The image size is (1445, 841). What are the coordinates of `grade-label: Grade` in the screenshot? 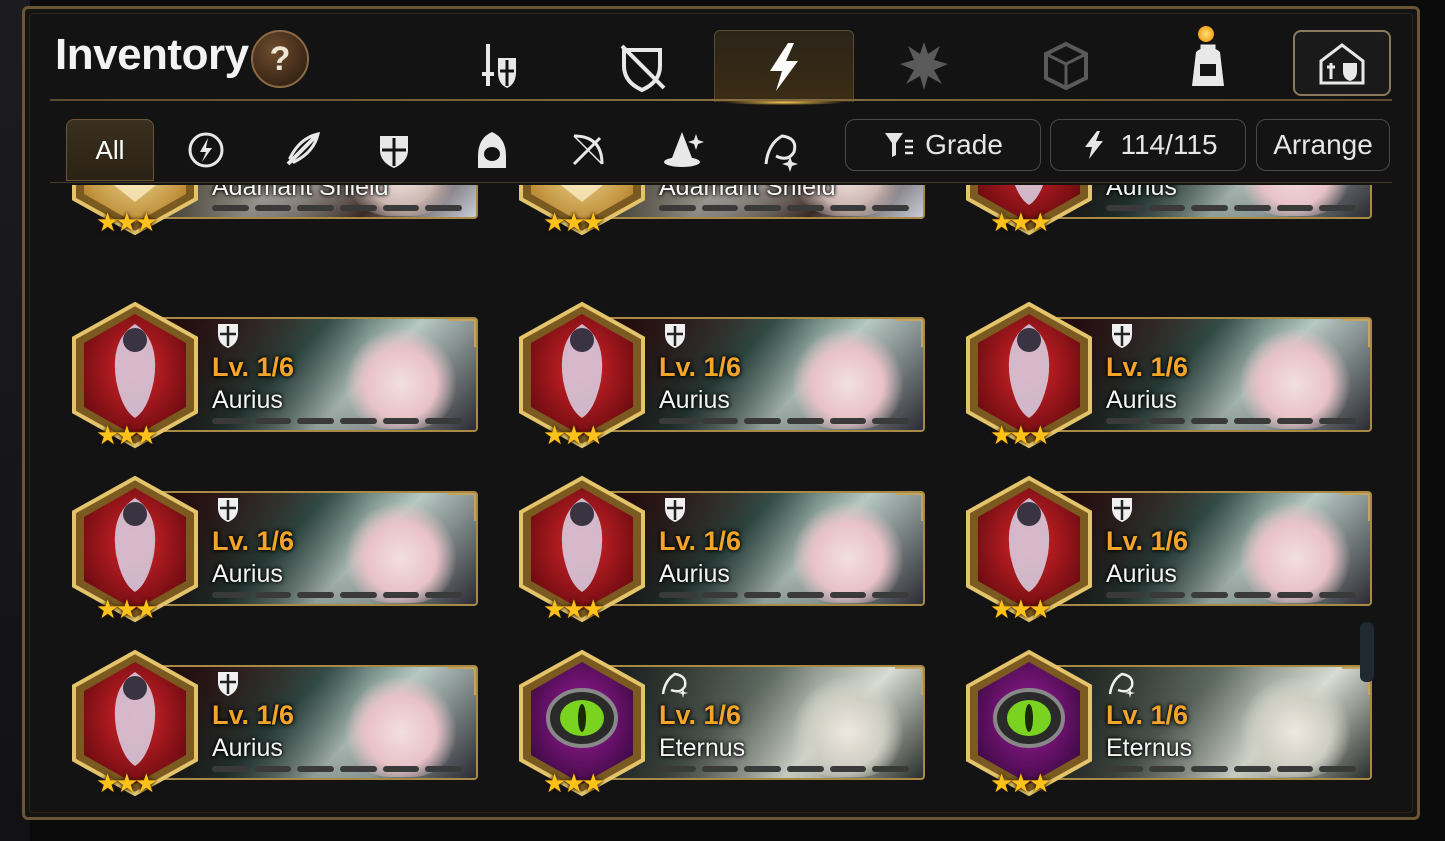 It's located at (964, 144).